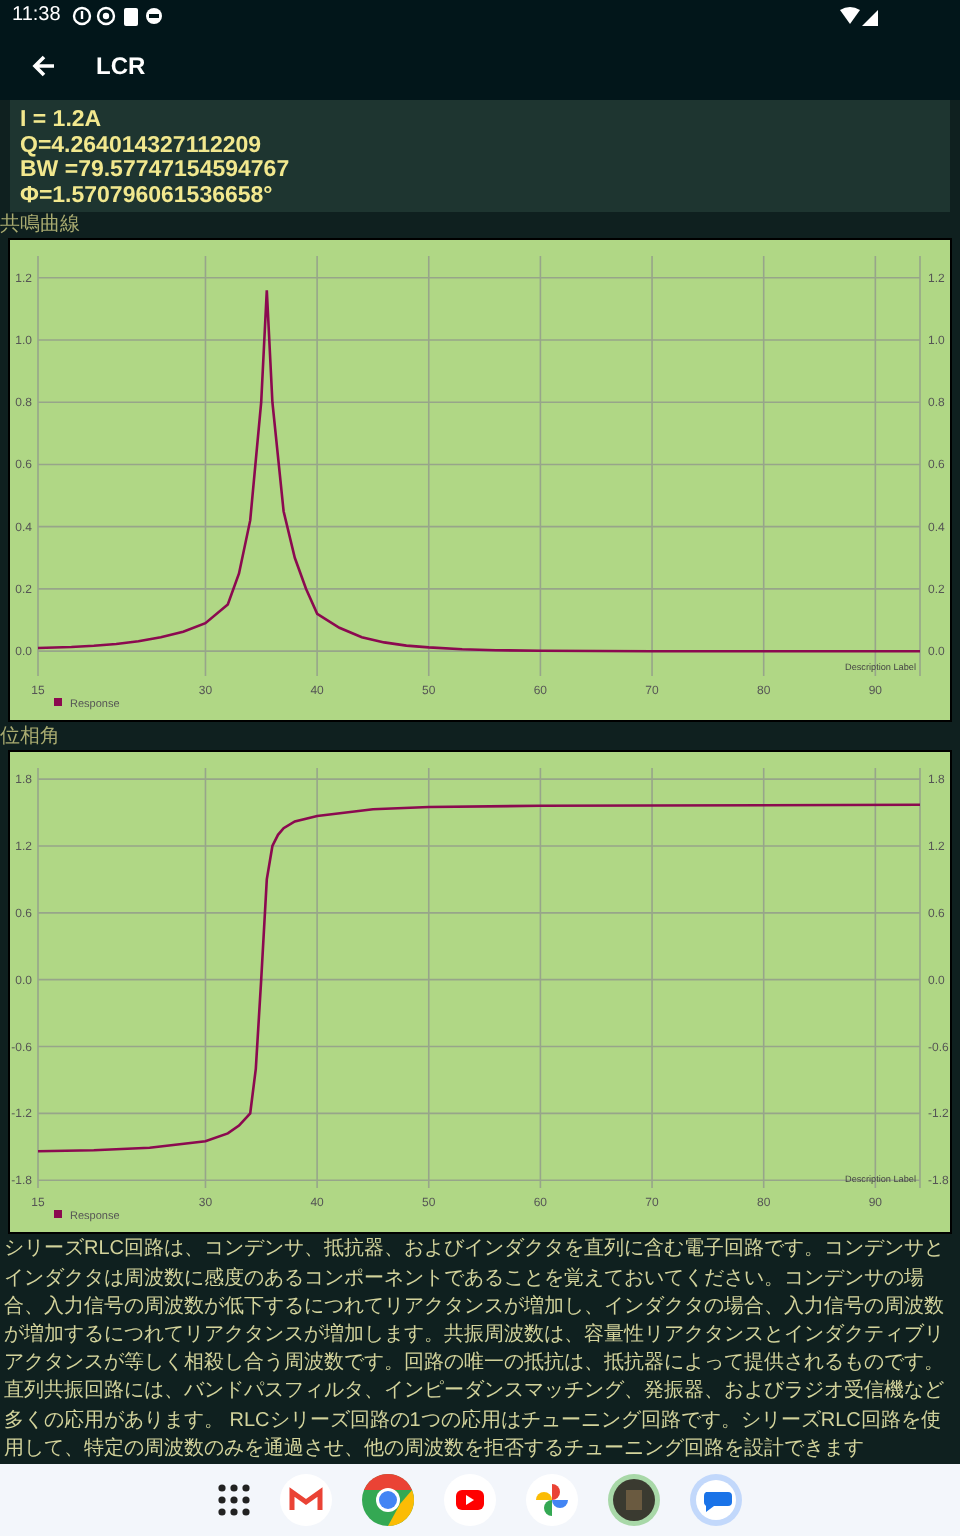  Describe the element at coordinates (44, 65) in the screenshot. I see `back-arrow-icon` at that location.